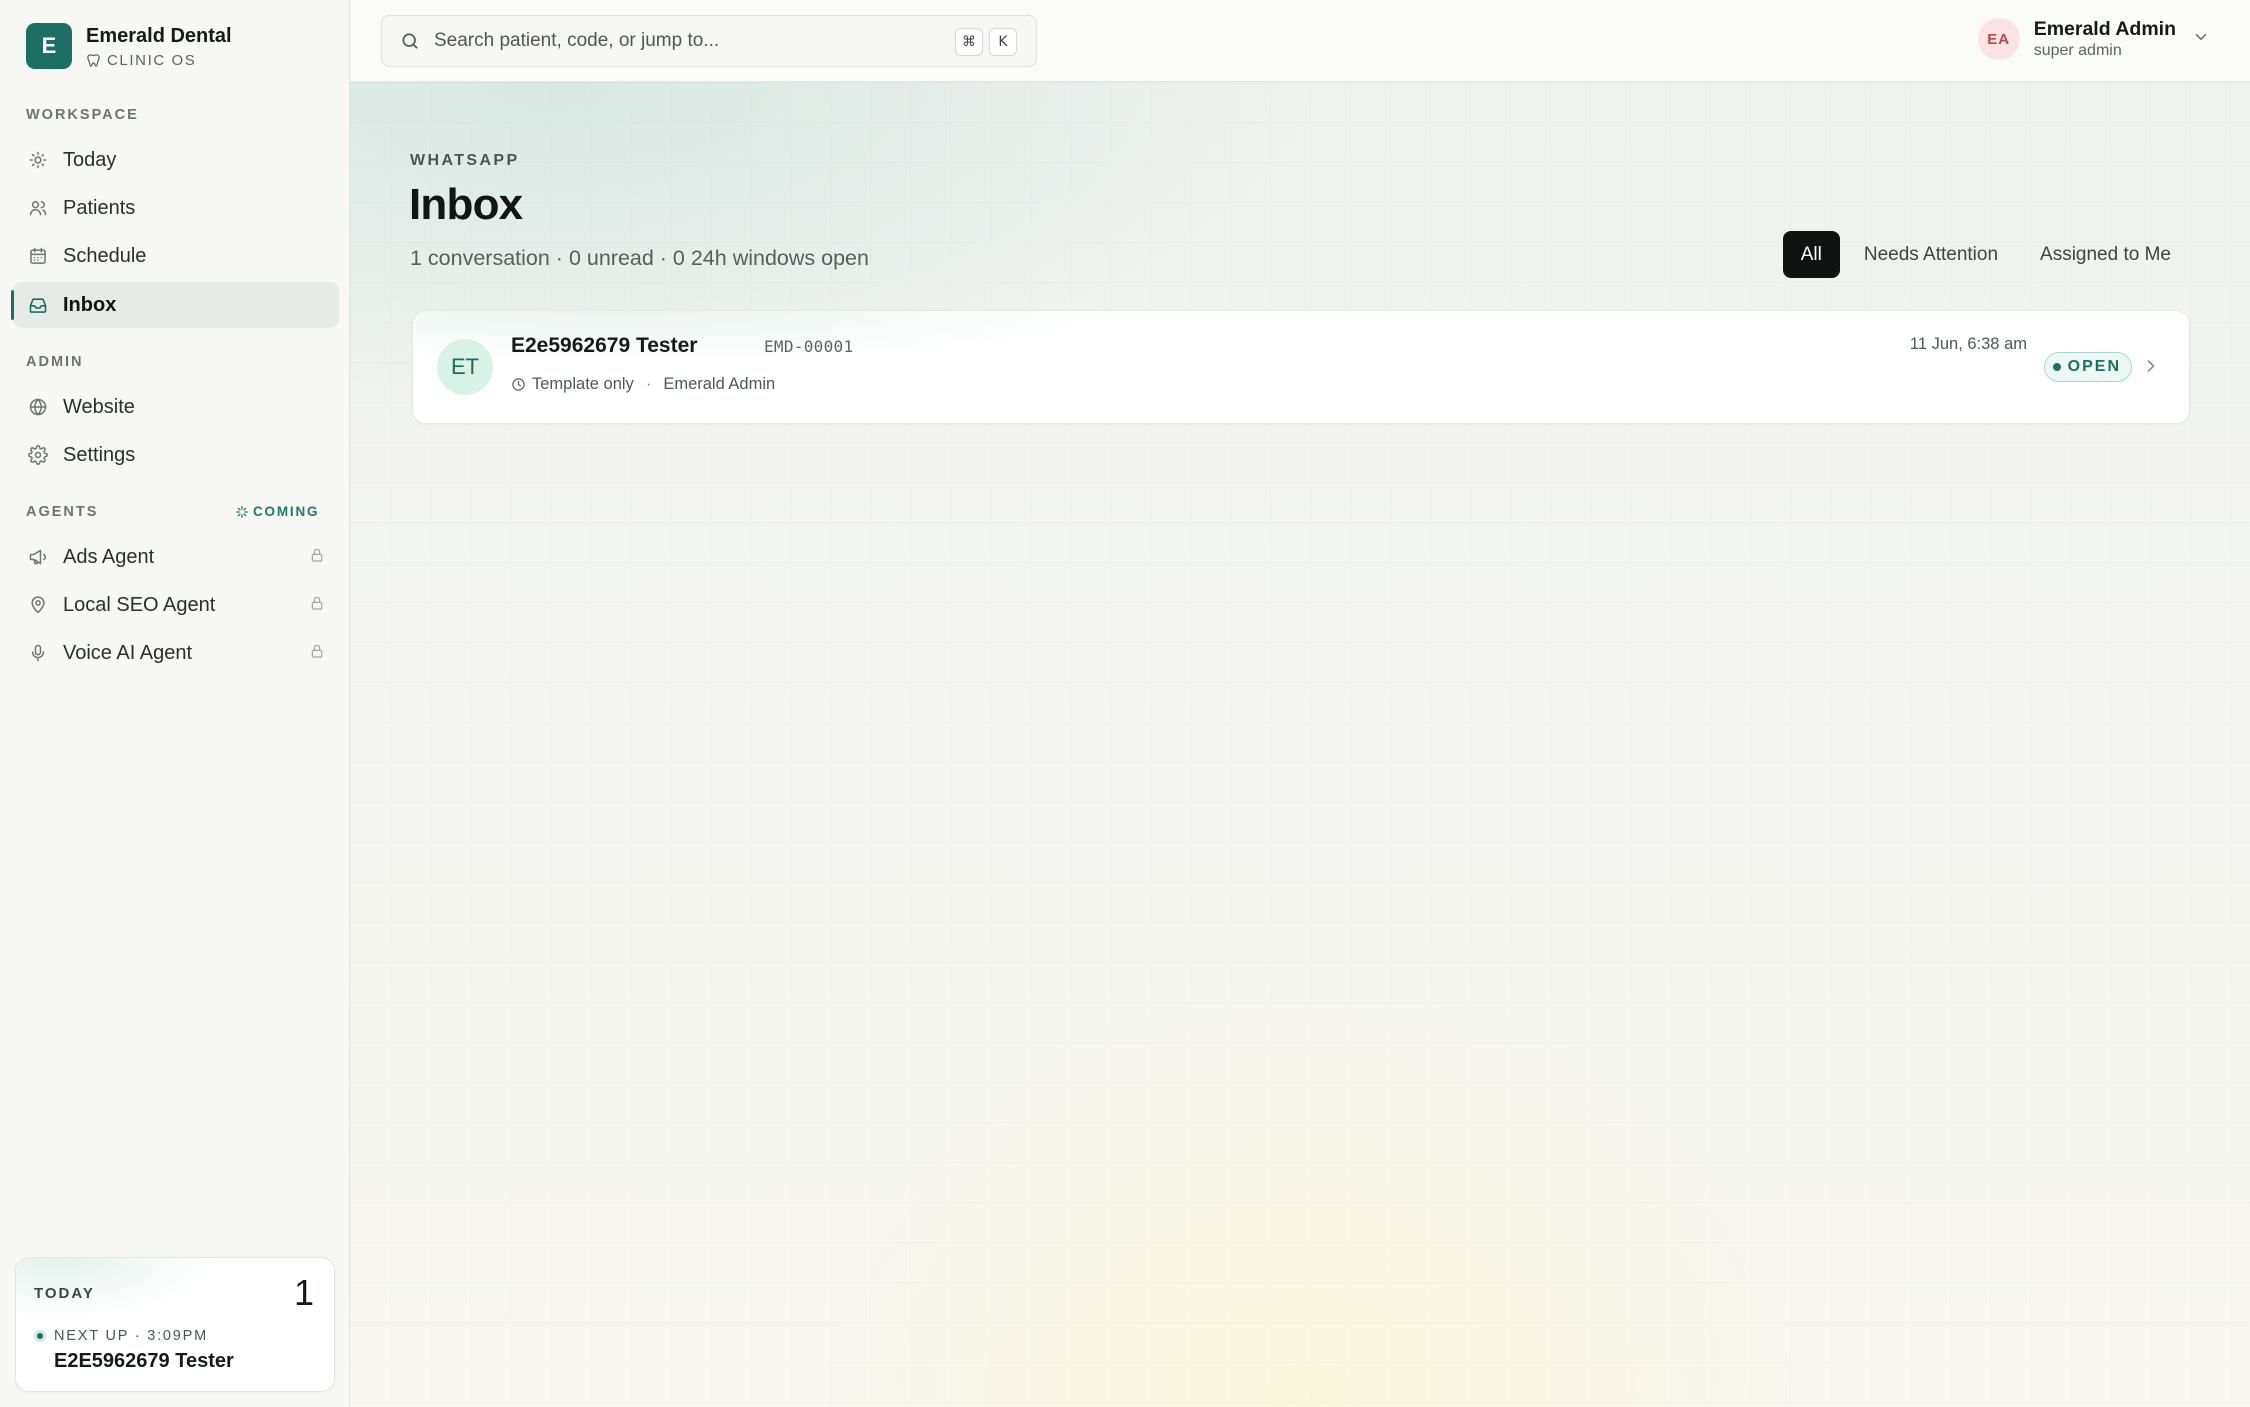 This screenshot has height=1407, width=2250. What do you see at coordinates (583, 384) in the screenshot?
I see `conversation-mode: Template only` at bounding box center [583, 384].